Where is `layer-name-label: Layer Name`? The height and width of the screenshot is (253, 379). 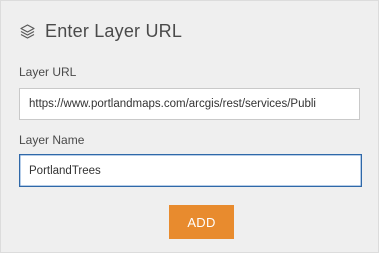 layer-name-label: Layer Name is located at coordinates (52, 140).